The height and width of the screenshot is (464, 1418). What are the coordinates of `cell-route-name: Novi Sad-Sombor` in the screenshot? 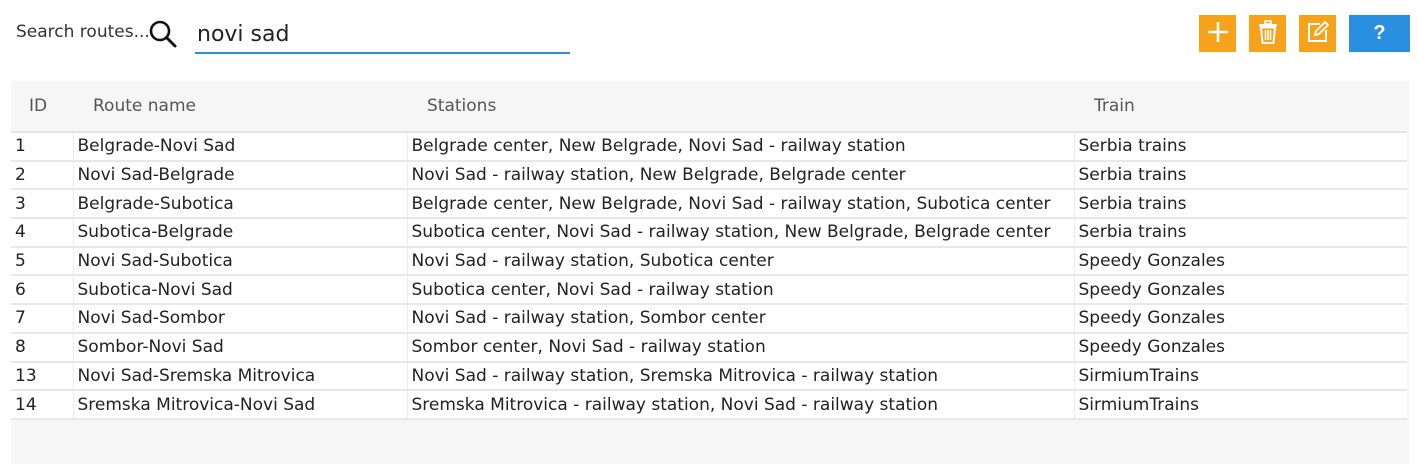 It's located at (240, 319).